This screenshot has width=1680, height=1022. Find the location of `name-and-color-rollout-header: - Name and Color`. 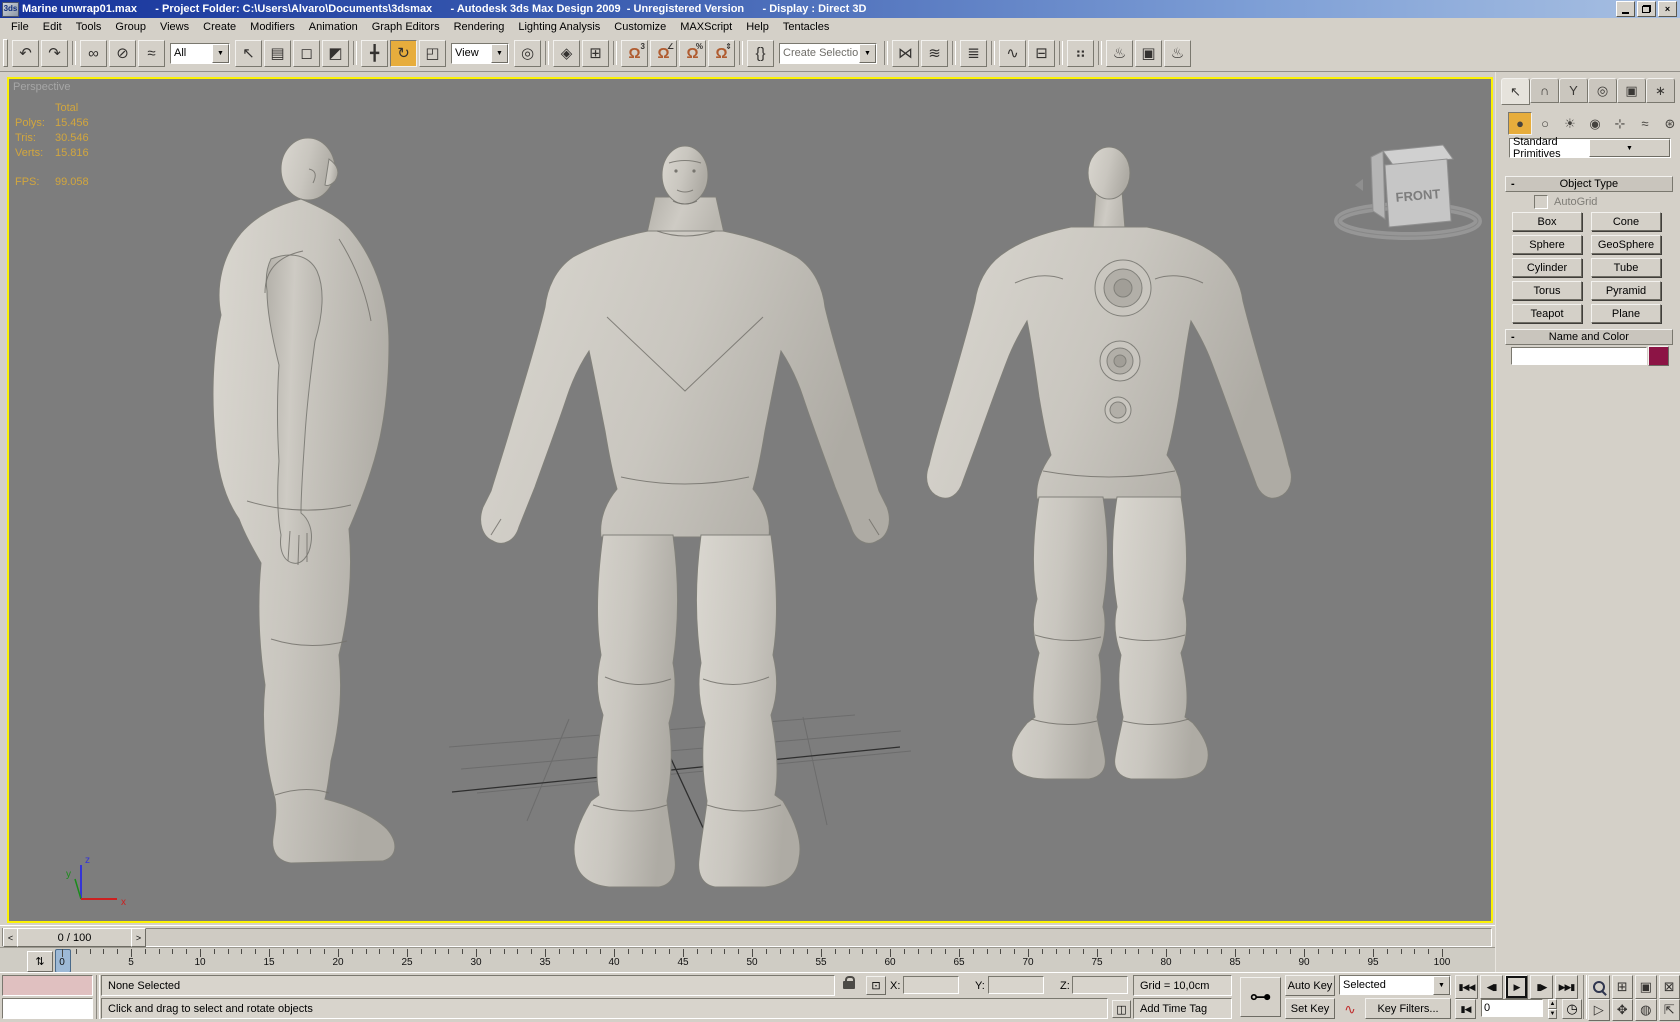

name-and-color-rollout-header: - Name and Color is located at coordinates (1589, 337).